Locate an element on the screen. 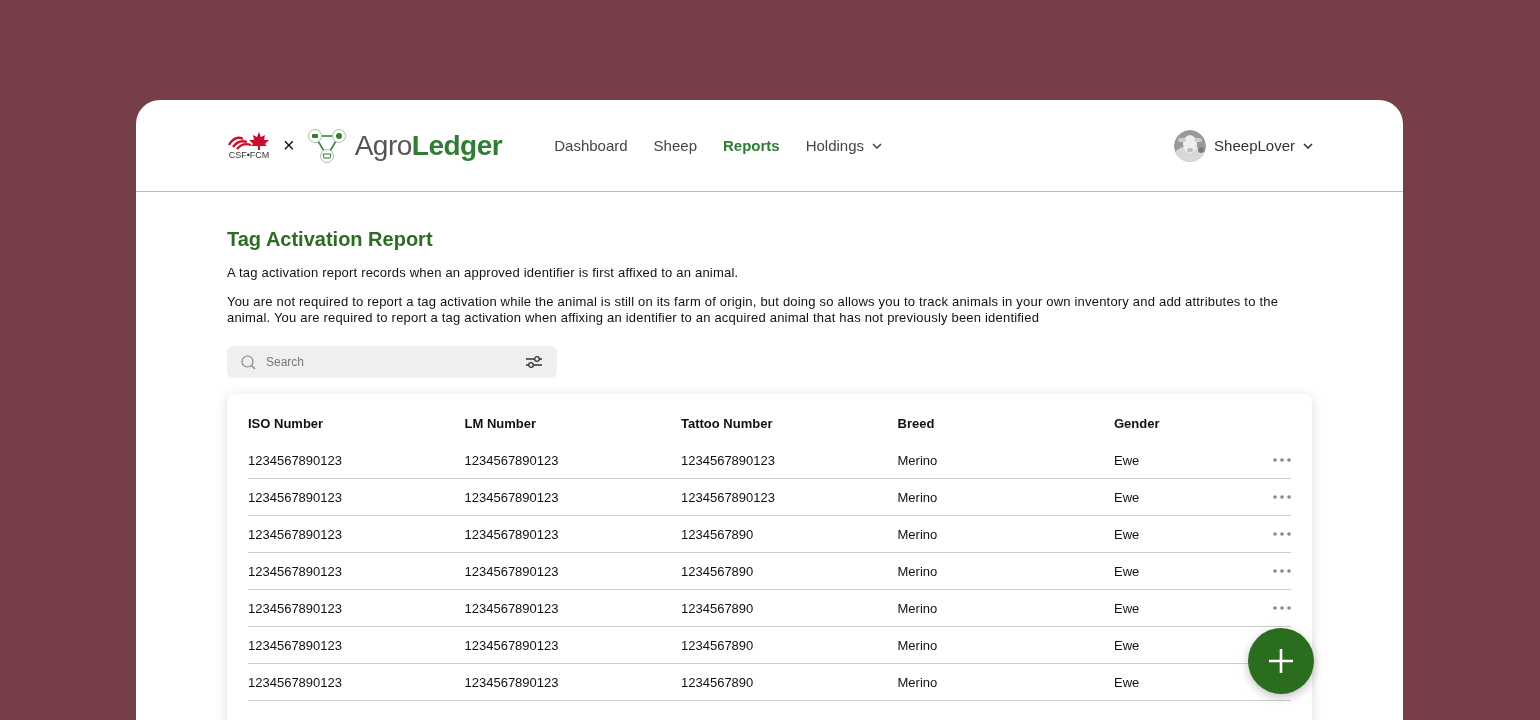 Image resolution: width=1540 pixels, height=720 pixels. nav-link: Dashboard is located at coordinates (591, 145).